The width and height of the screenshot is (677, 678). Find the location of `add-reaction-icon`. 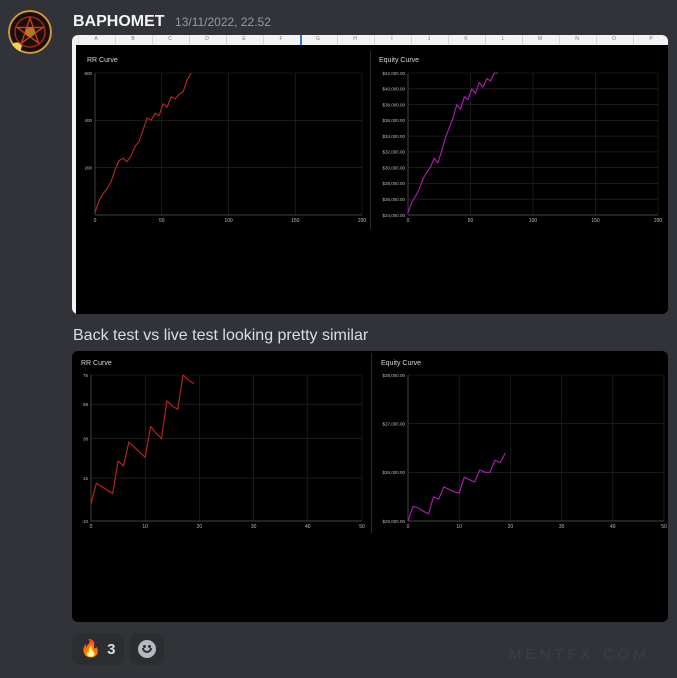

add-reaction-icon is located at coordinates (146, 649).